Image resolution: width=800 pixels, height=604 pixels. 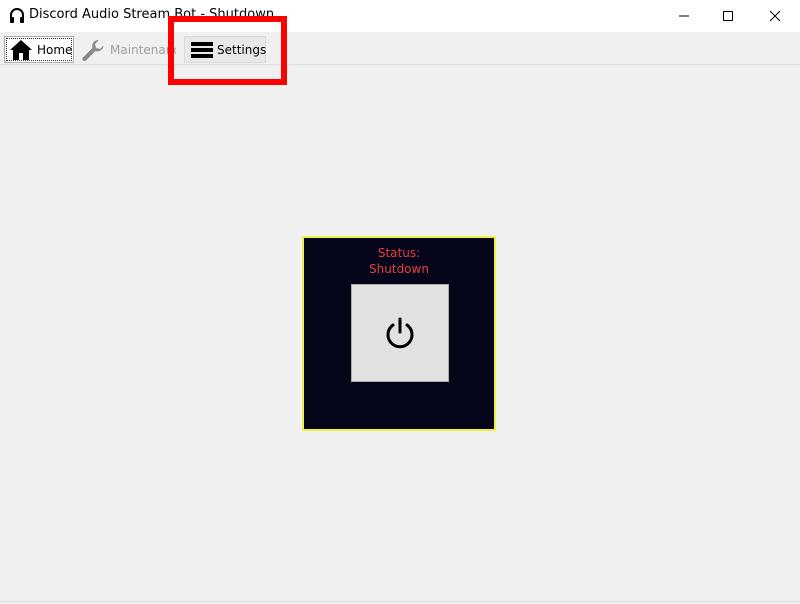 What do you see at coordinates (21, 49) in the screenshot?
I see `home-icon` at bounding box center [21, 49].